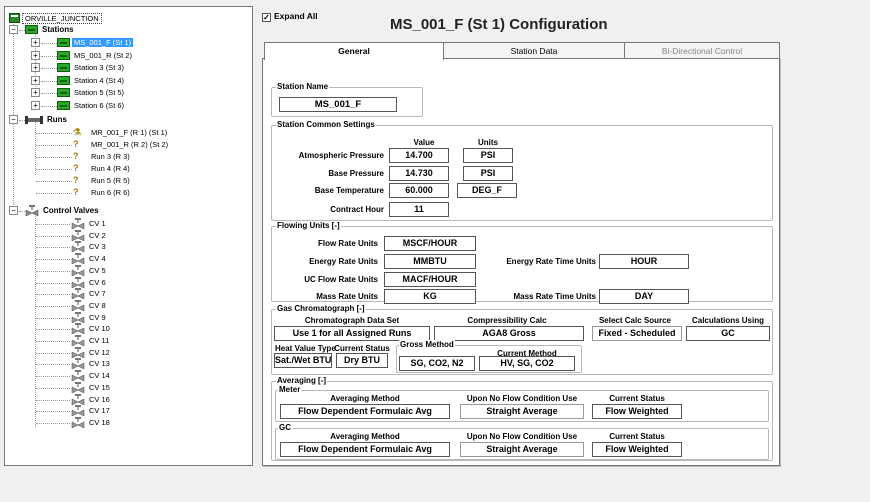 Image resolution: width=870 pixels, height=502 pixels. What do you see at coordinates (644, 296) in the screenshot?
I see `mass-rate-time-units-value: DAY` at bounding box center [644, 296].